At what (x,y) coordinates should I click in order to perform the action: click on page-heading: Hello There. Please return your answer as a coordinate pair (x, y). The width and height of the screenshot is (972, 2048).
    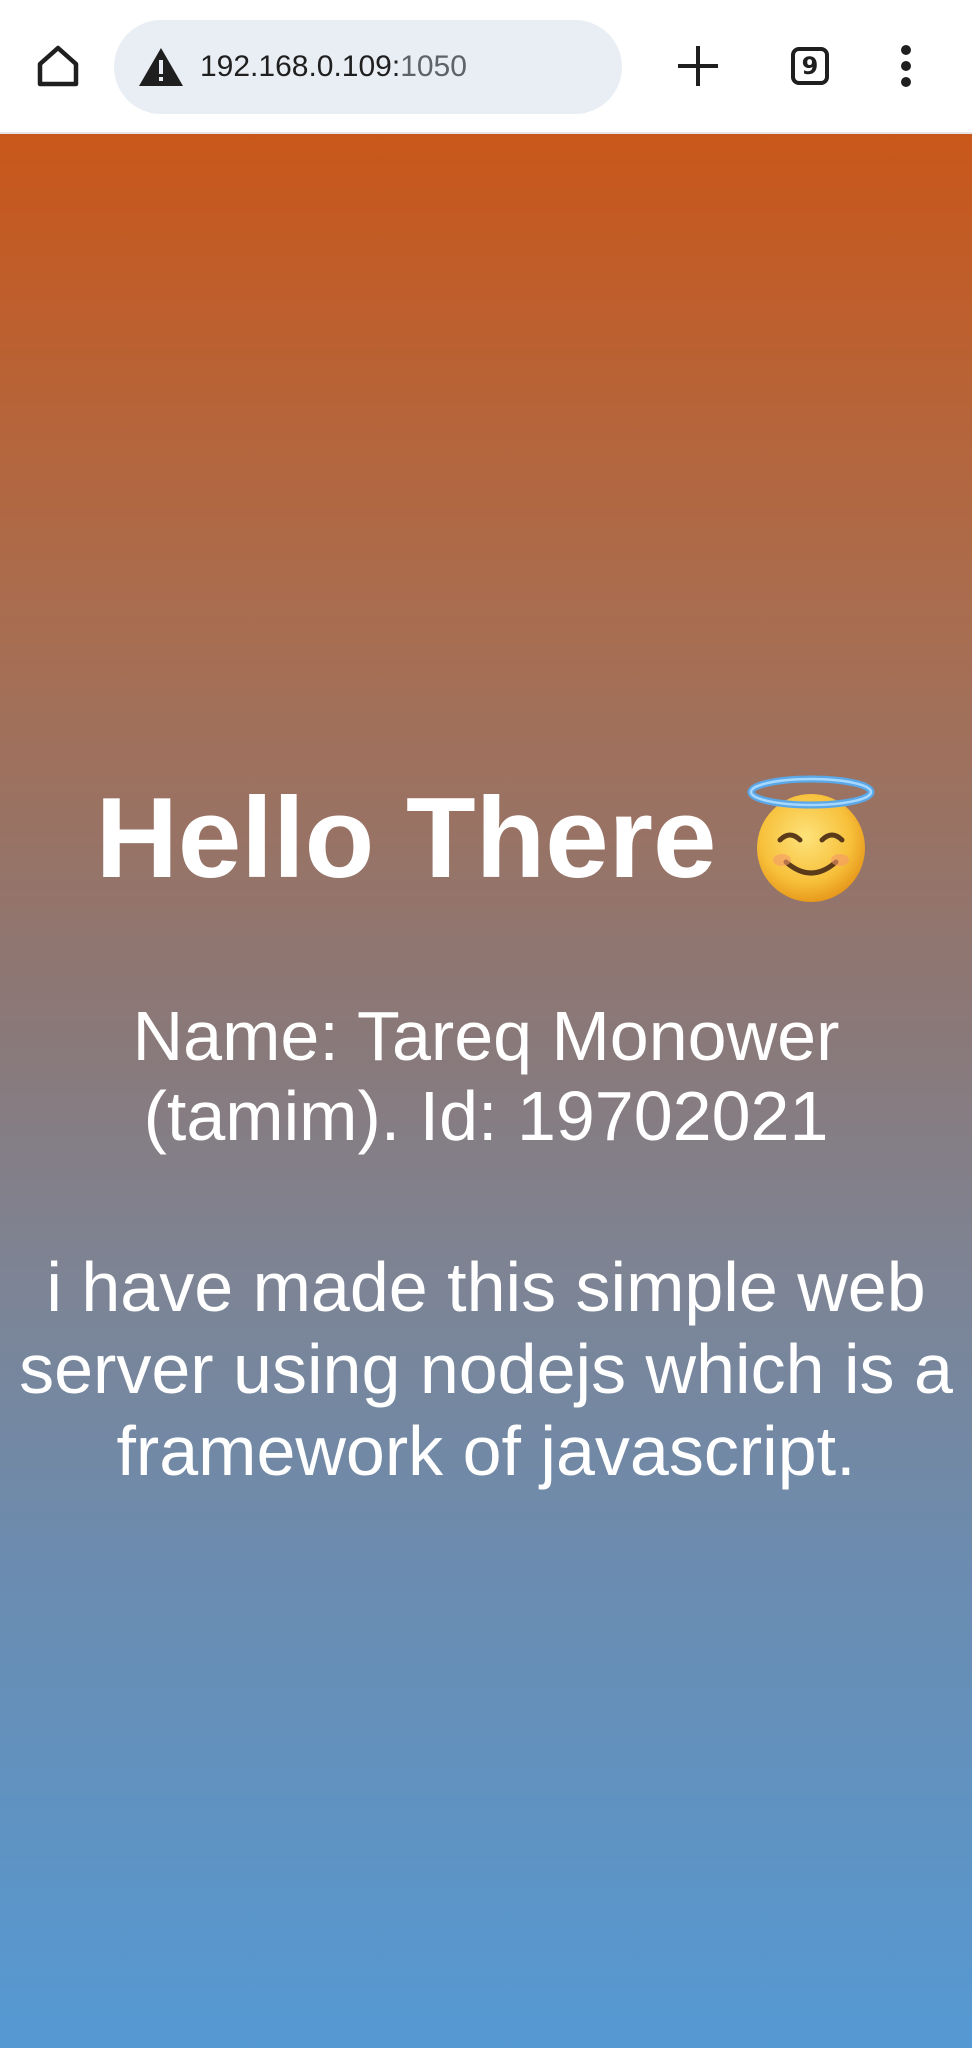
    Looking at the image, I should click on (486, 839).